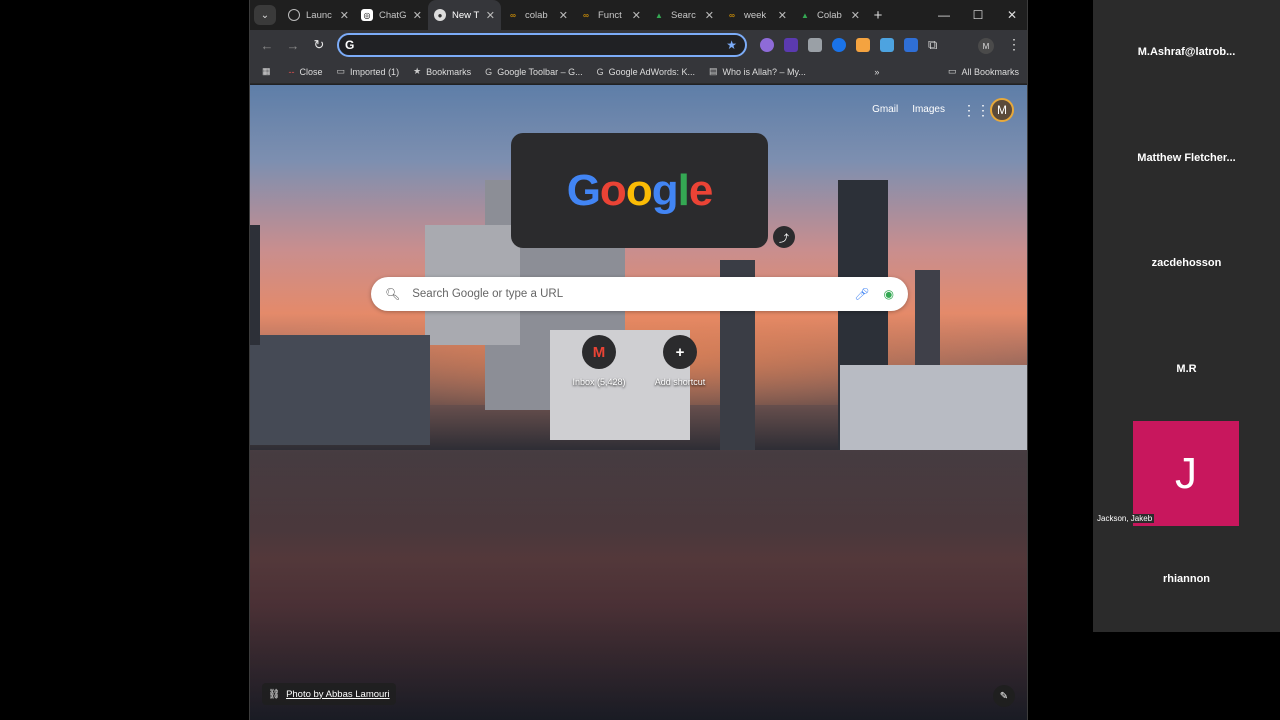 The height and width of the screenshot is (720, 1280). What do you see at coordinates (367, 15) in the screenshot?
I see `chatgpt-icon: ◎` at bounding box center [367, 15].